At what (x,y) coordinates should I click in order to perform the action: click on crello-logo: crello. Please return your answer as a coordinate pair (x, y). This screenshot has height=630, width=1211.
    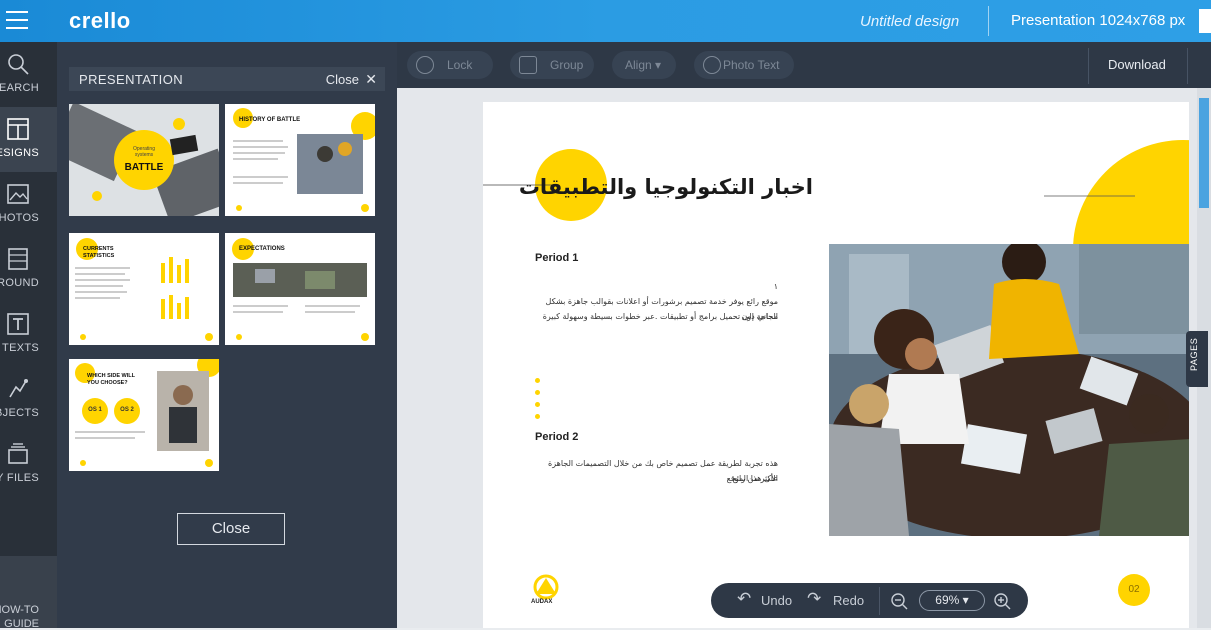
    Looking at the image, I should click on (100, 21).